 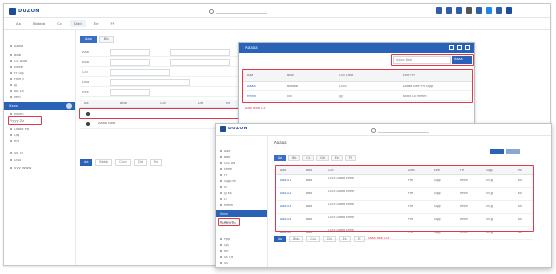 What do you see at coordinates (322, 158) in the screenshot?
I see `tab: Dd` at bounding box center [322, 158].